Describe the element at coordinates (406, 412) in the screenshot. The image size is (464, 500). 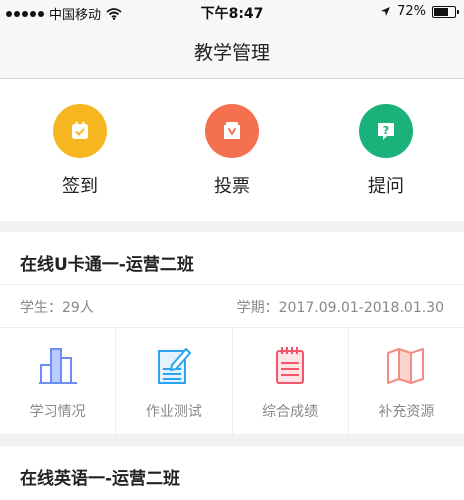
I see `extra-resources-label: 补充资源` at that location.